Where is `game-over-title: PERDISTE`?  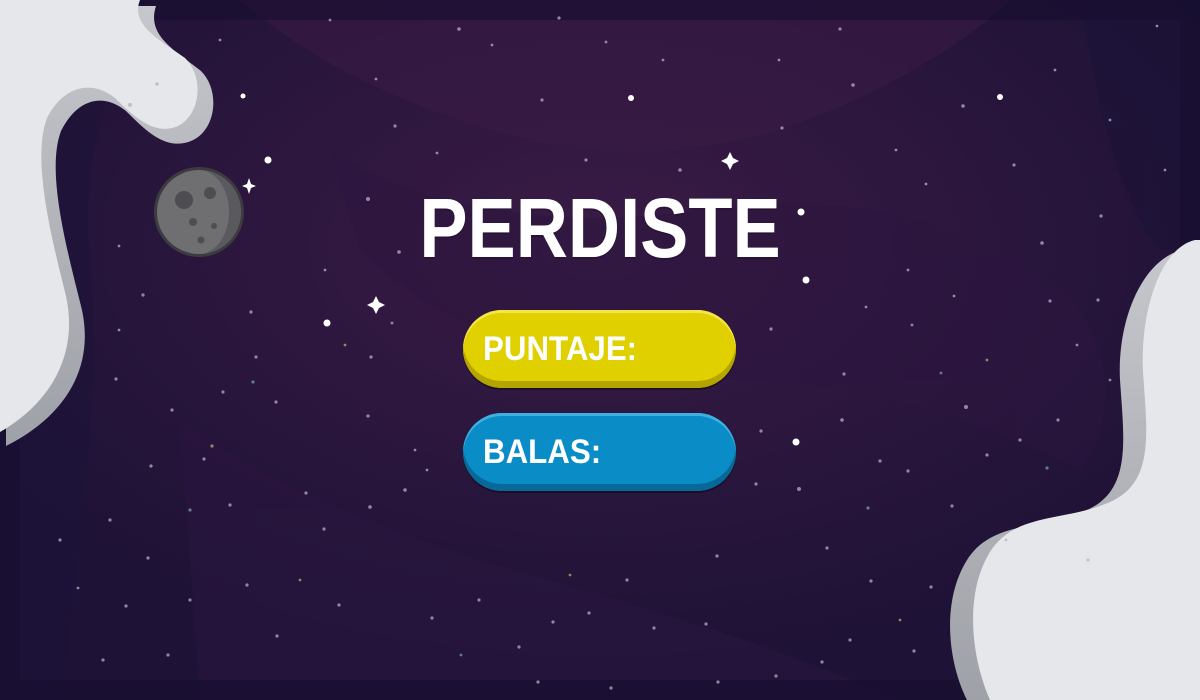
game-over-title: PERDISTE is located at coordinates (600, 228).